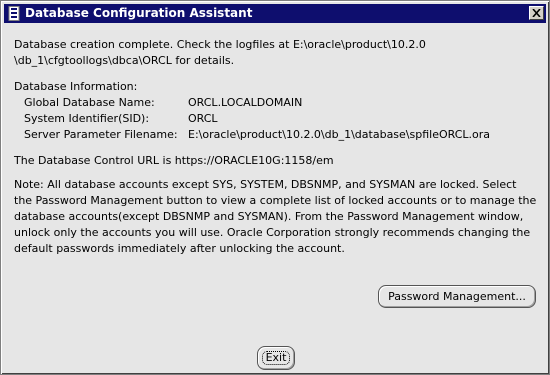 The image size is (550, 375). I want to click on info-value: ORCL.LOCALDOMAIN, so click(245, 102).